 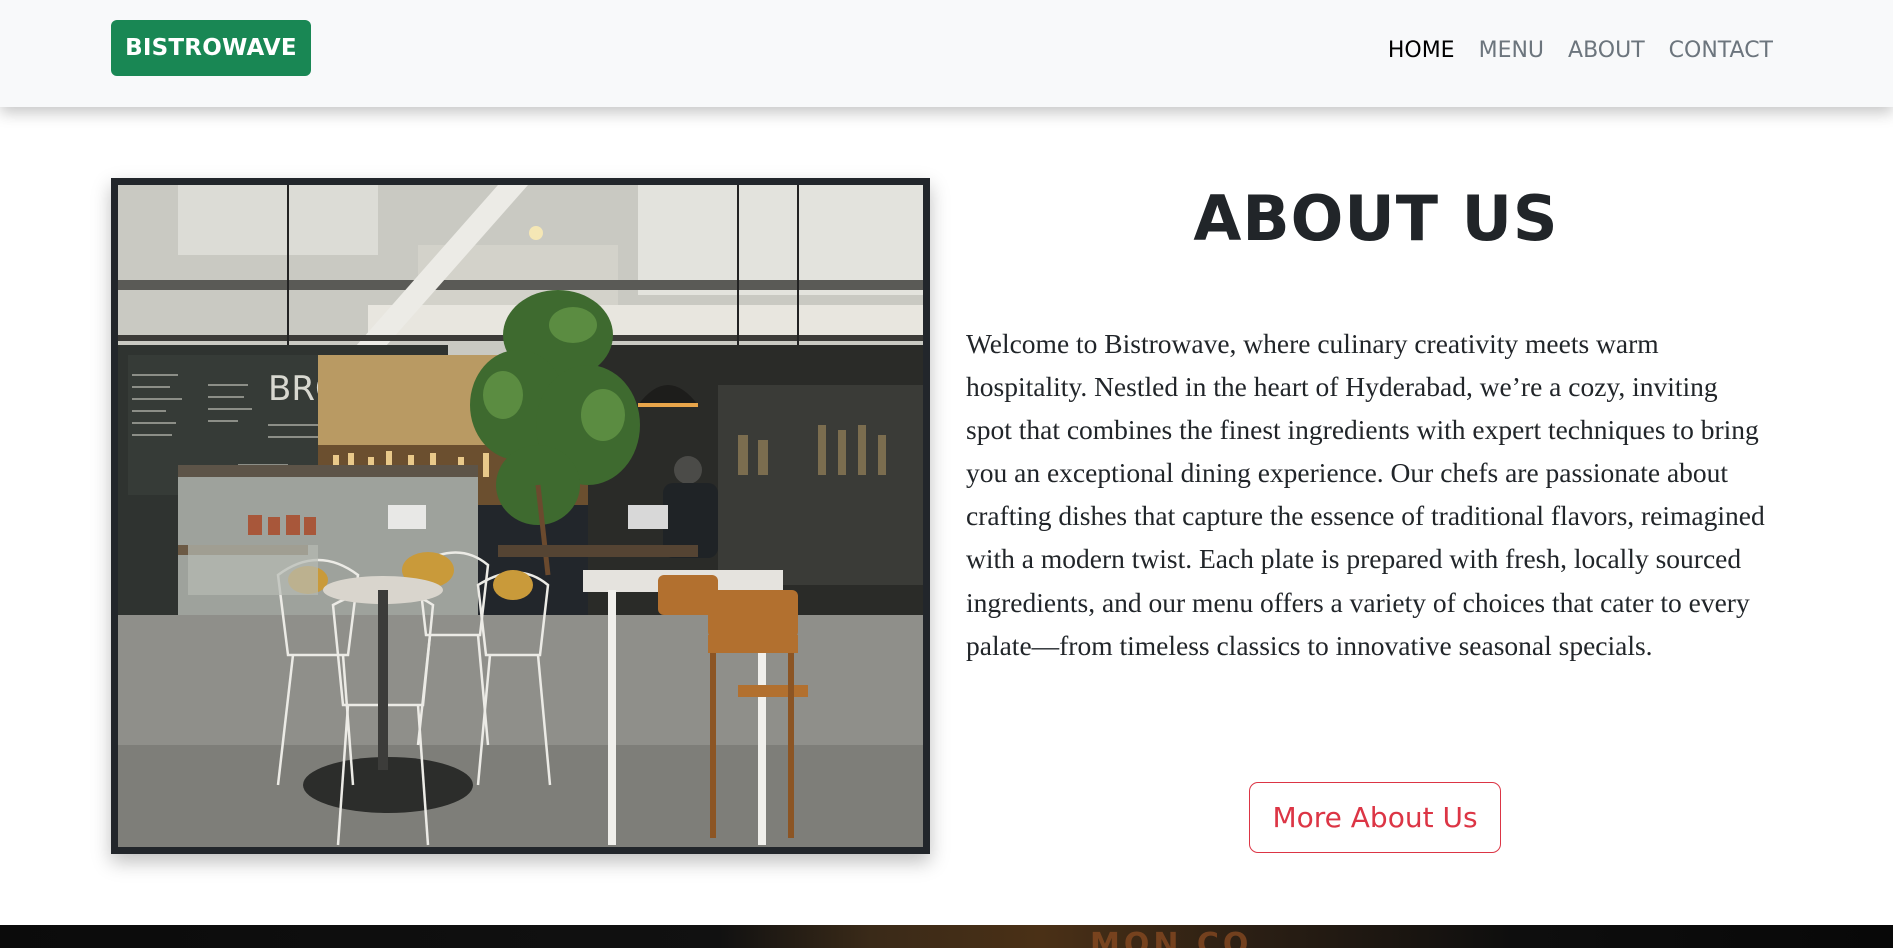 I want to click on navbar: BISTROWAVE HOME MENU ABOUT CONTACT, so click(x=946, y=53).